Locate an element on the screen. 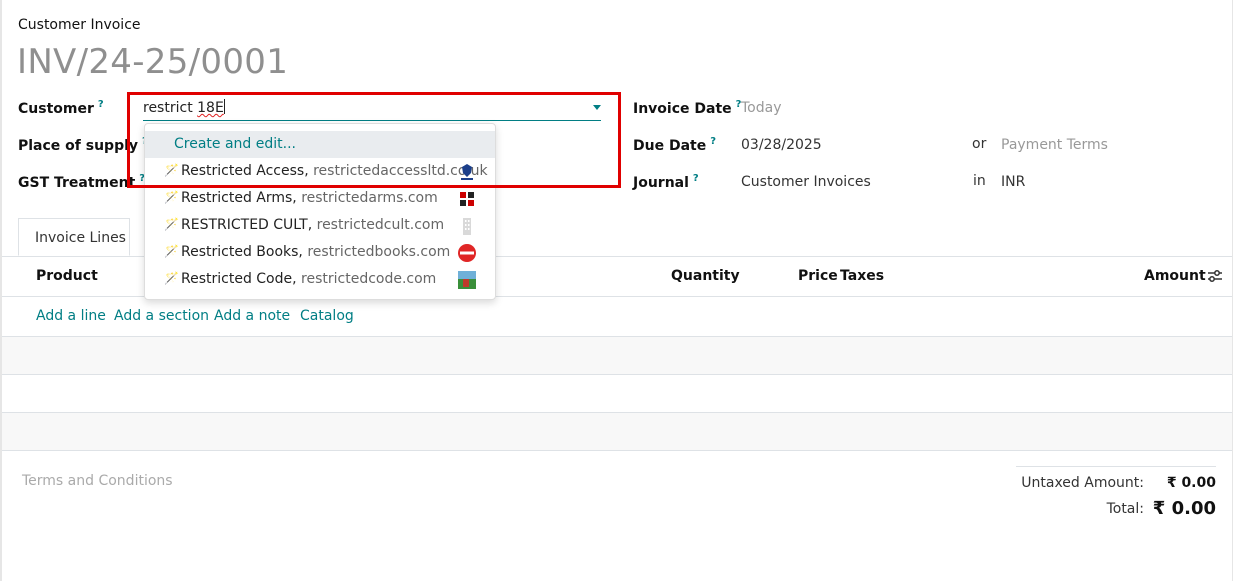 The height and width of the screenshot is (581, 1233). dropdown-option: 🪄 Restricted Arms, restrictedarms.com is located at coordinates (320, 198).